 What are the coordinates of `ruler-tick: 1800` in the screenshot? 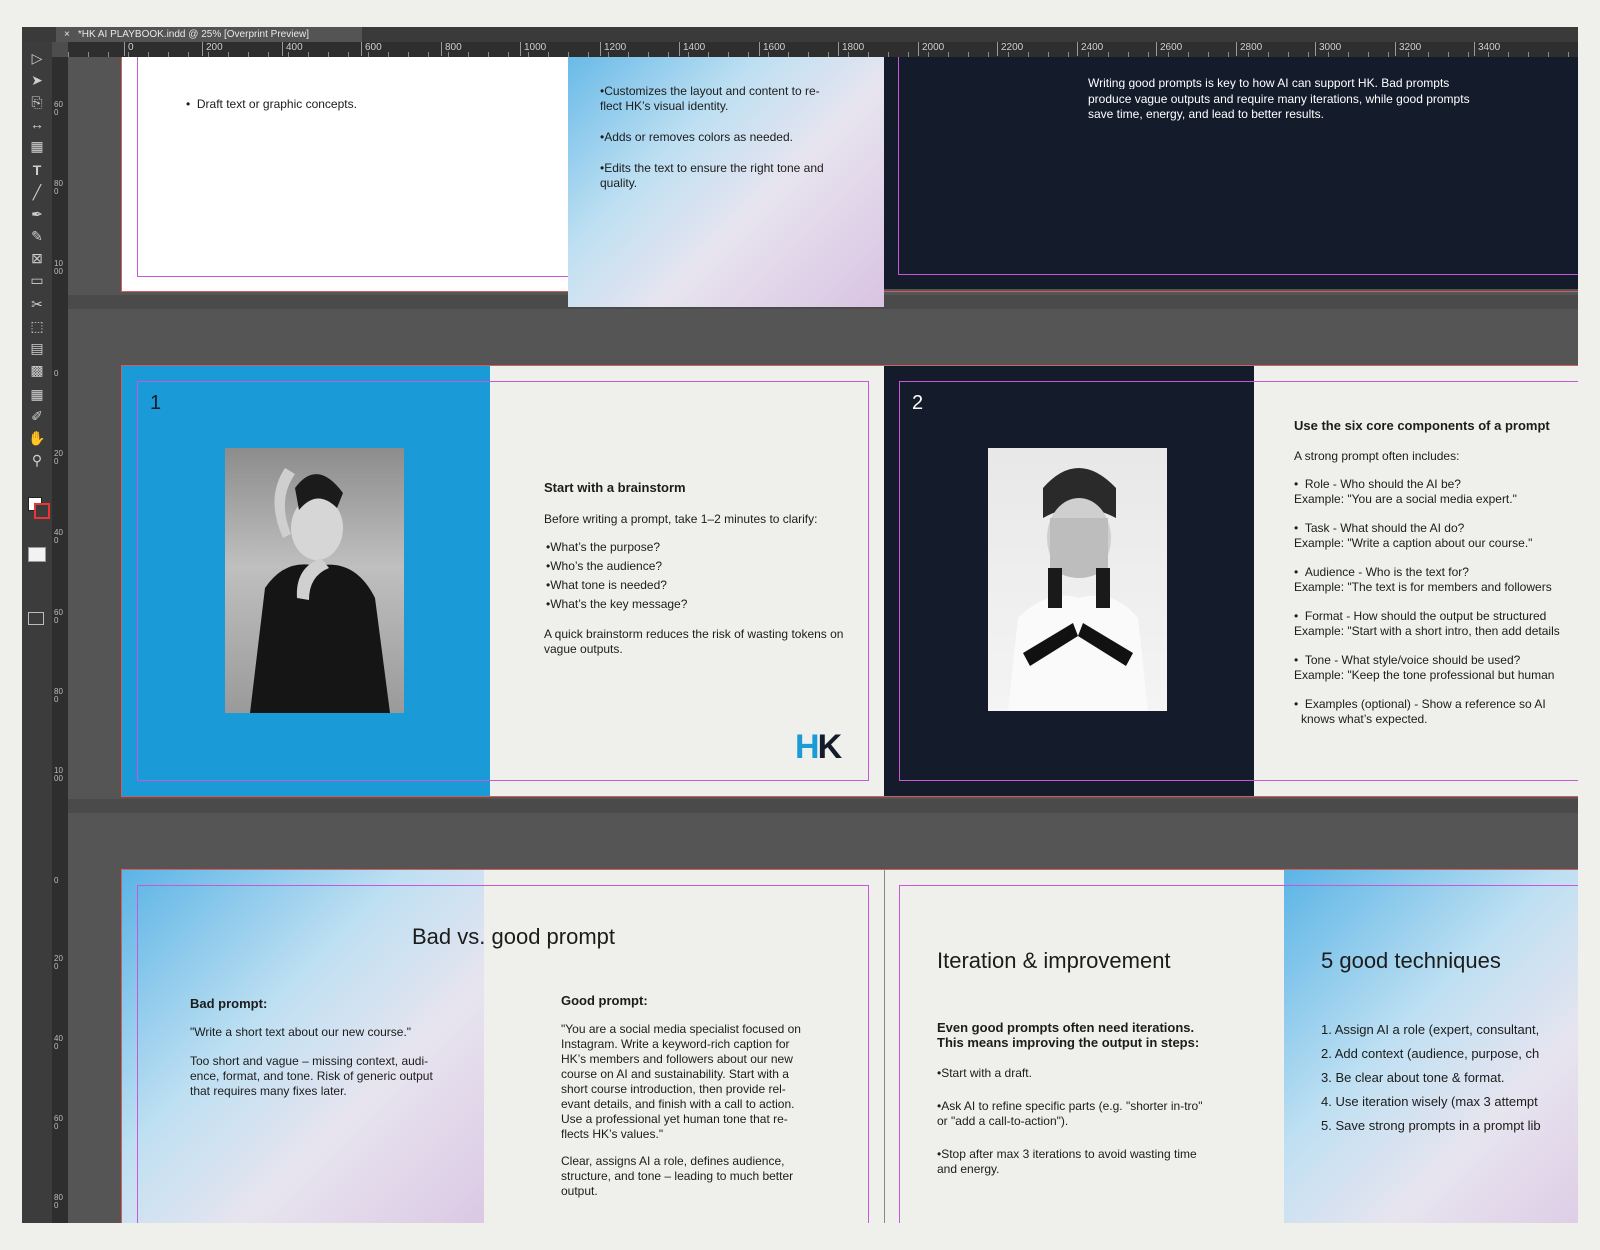 It's located at (851, 49).